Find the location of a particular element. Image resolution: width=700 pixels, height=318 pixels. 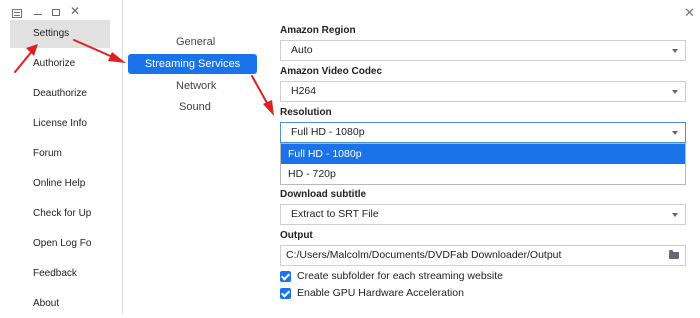

arrow-to-settings is located at coordinates (24, 61).